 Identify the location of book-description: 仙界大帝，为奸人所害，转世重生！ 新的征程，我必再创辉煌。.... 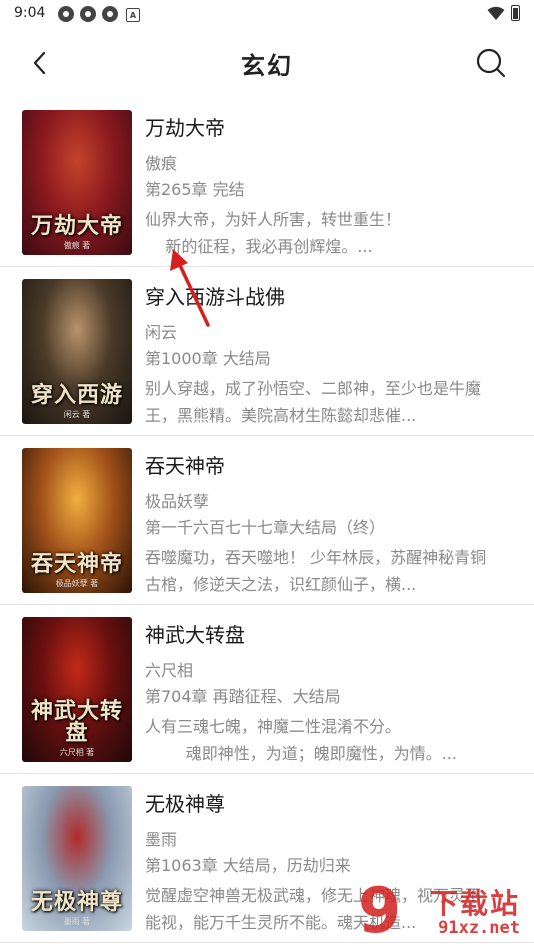
(273, 233).